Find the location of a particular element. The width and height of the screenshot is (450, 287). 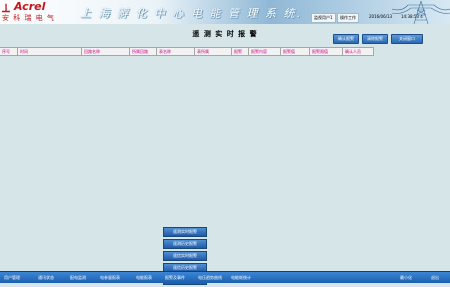

nav-alarm-events: 报警及事件 is located at coordinates (175, 277).